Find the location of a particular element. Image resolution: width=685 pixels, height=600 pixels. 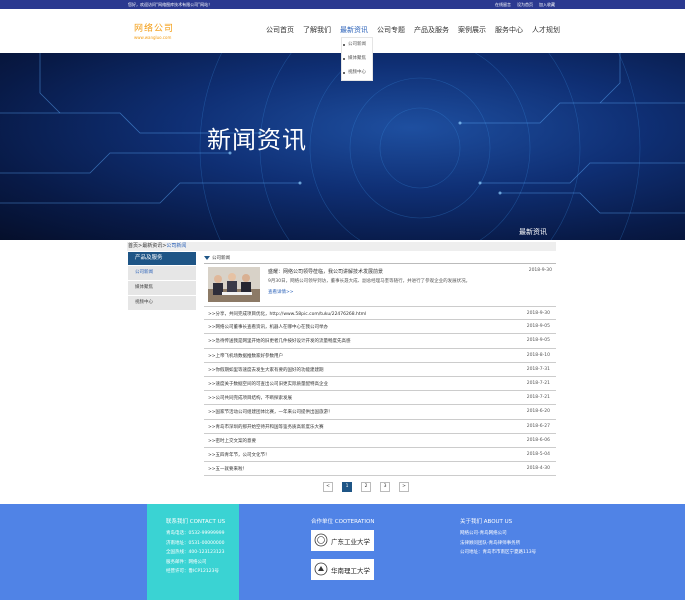

nav-item-topics: 公司专题 is located at coordinates (391, 30).